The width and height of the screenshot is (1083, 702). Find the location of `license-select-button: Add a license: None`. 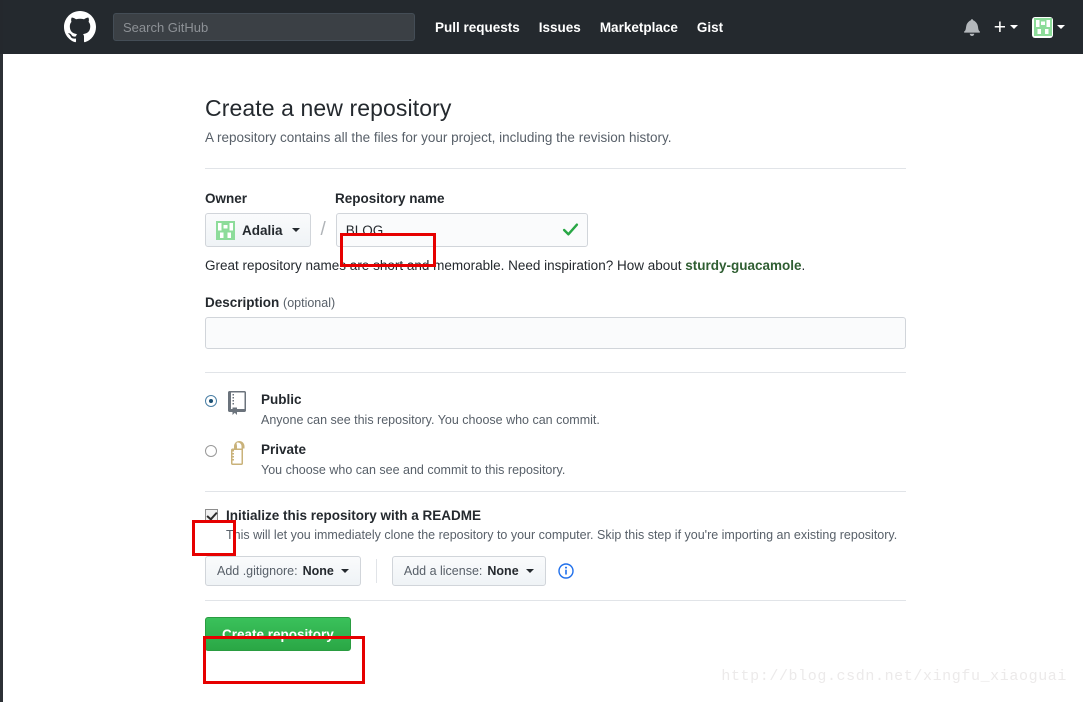

license-select-button: Add a license: None is located at coordinates (468, 571).